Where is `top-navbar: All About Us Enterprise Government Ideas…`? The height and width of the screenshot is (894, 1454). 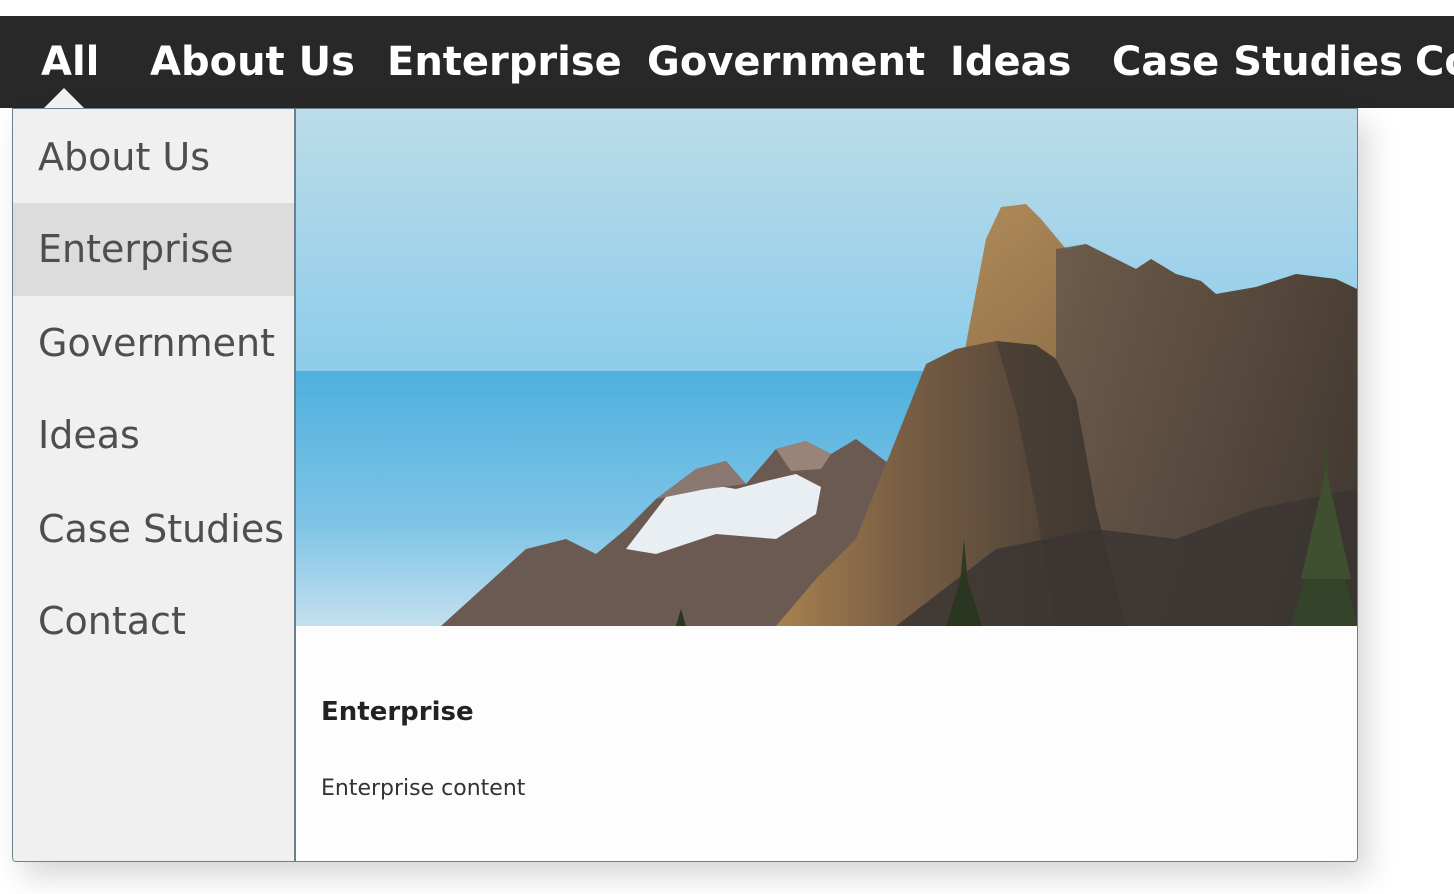
top-navbar: All About Us Enterprise Government Ideas… is located at coordinates (727, 62).